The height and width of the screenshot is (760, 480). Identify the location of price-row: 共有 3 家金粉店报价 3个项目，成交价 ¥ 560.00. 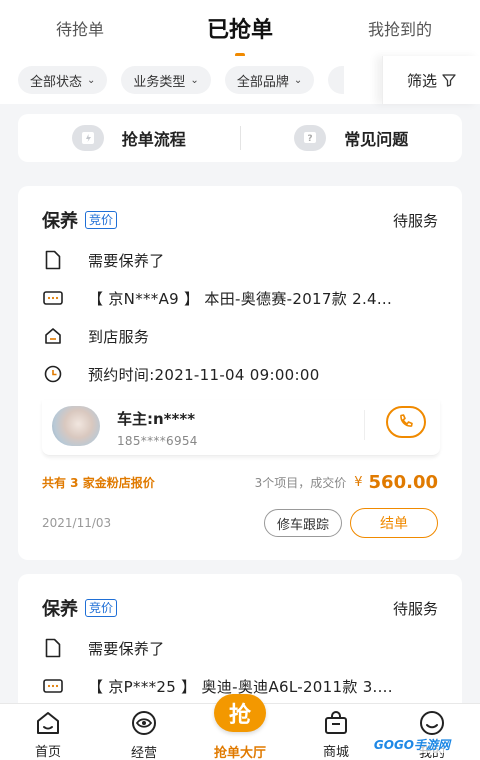
(240, 482).